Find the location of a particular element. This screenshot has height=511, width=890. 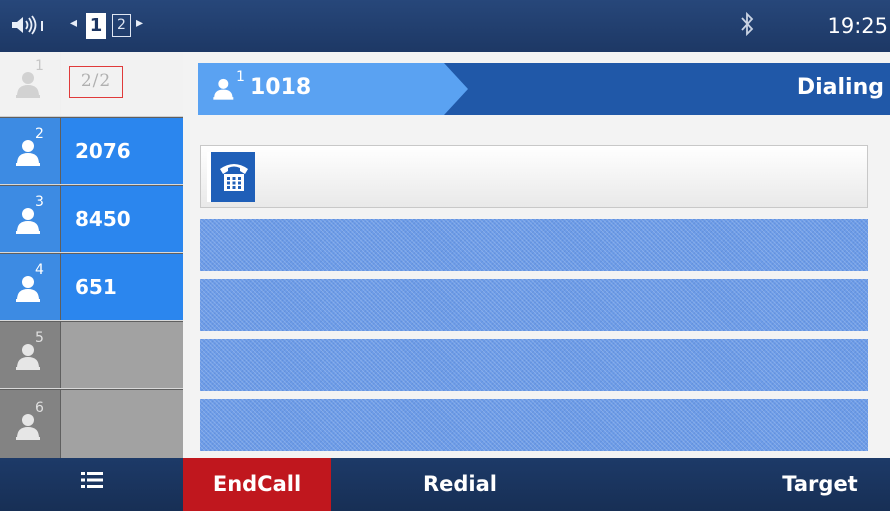

status-bar: ◂ 1 2 ▸ 19:25 is located at coordinates (445, 26).